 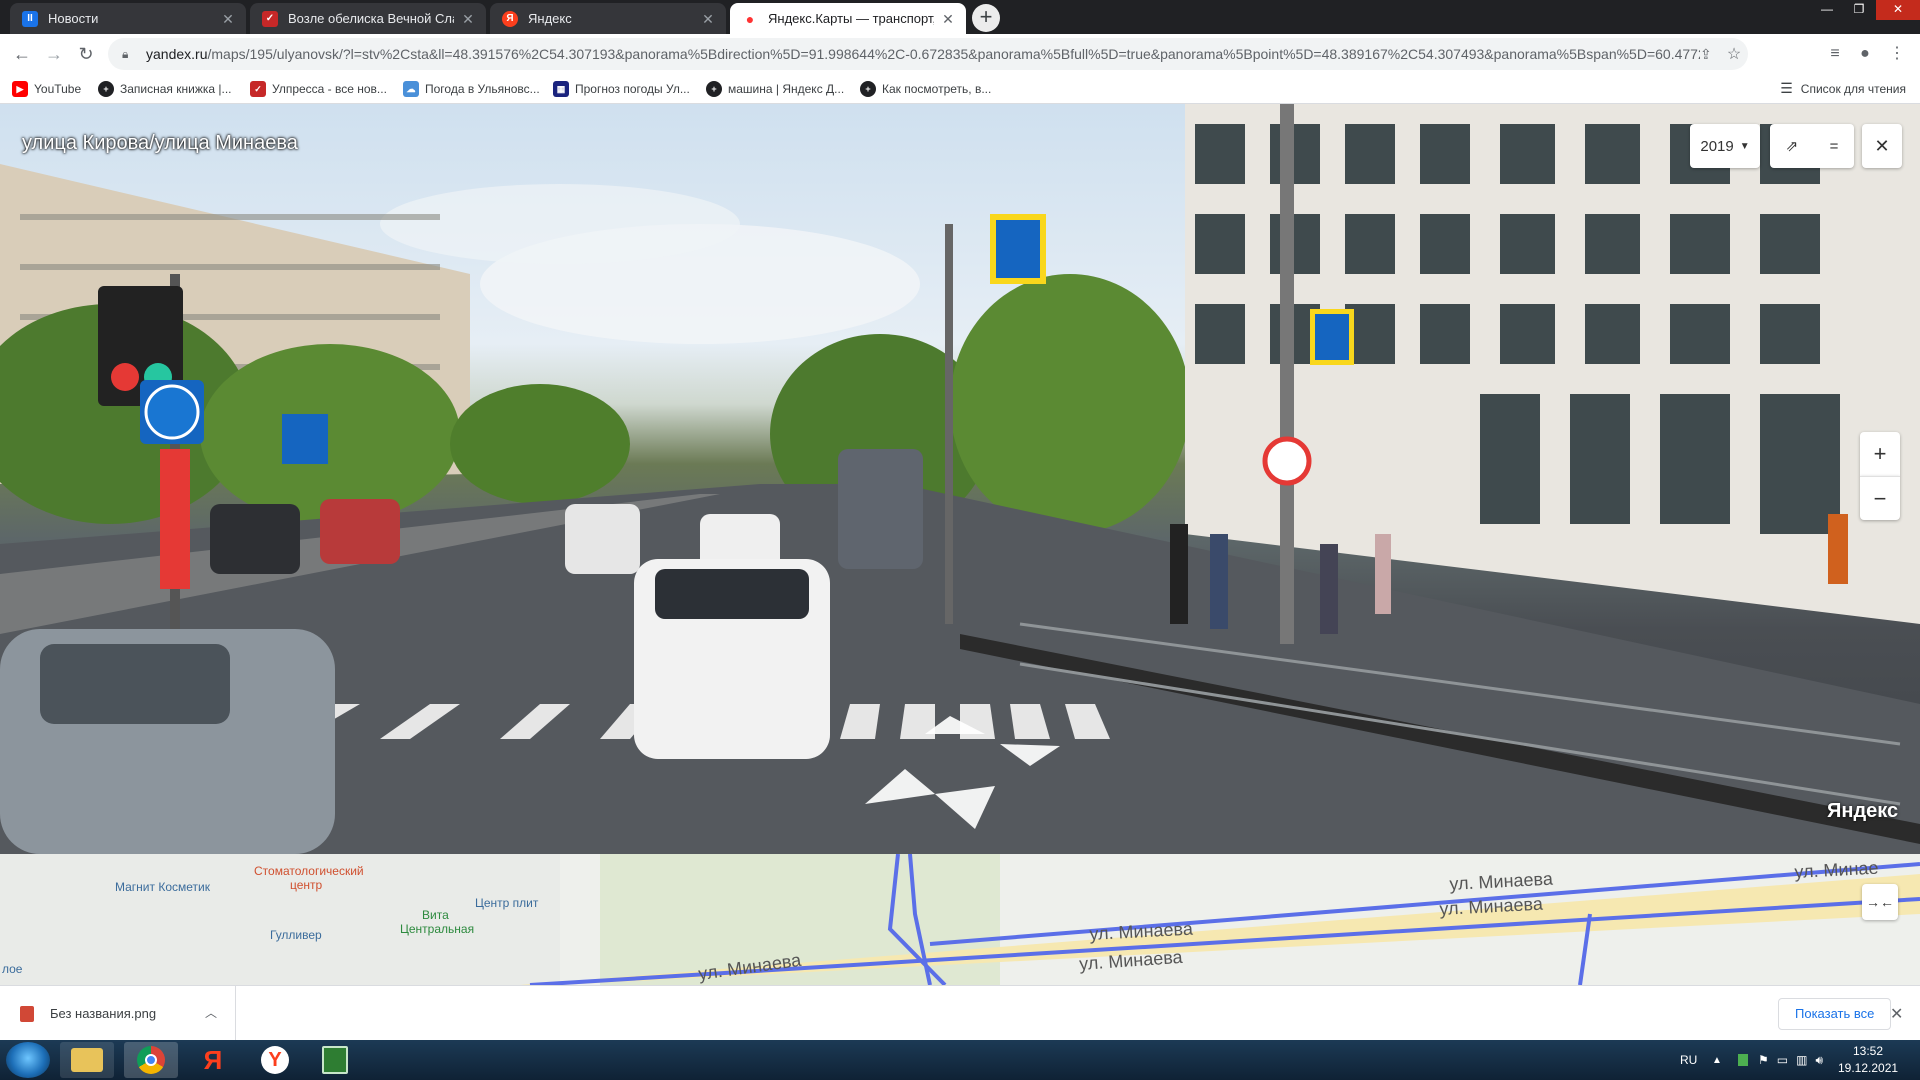 I want to click on image-file-icon, so click(x=27, y=1013).